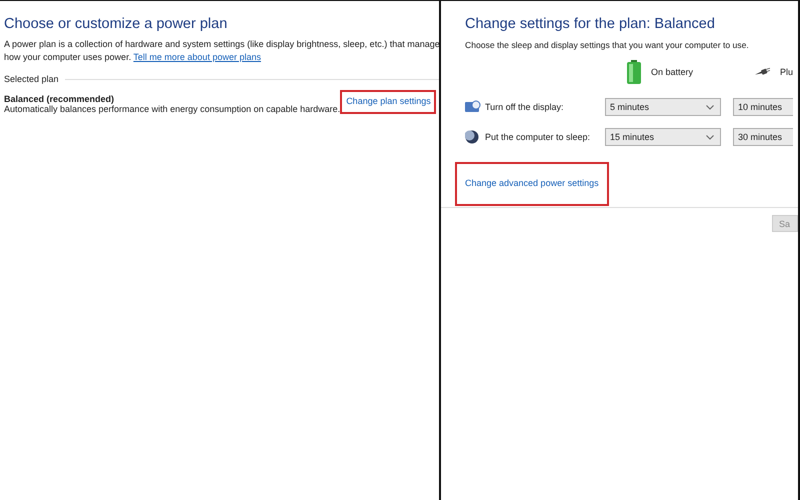 The width and height of the screenshot is (800, 500). I want to click on column-label: On battery, so click(672, 72).